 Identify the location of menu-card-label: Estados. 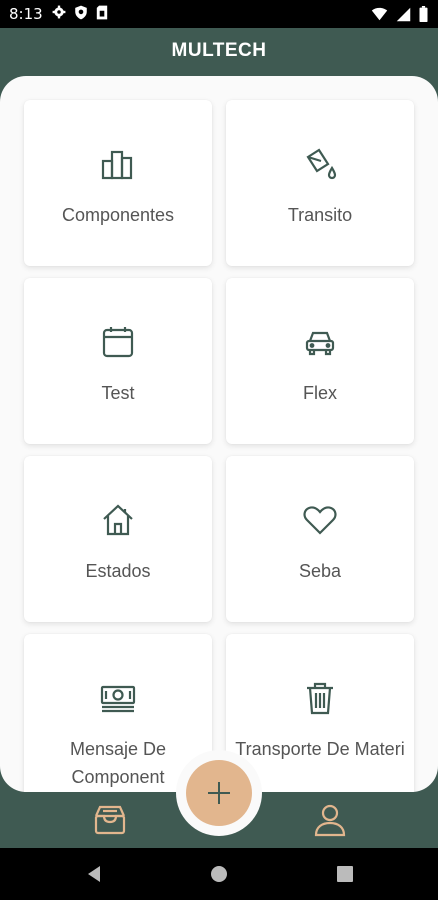
(118, 571).